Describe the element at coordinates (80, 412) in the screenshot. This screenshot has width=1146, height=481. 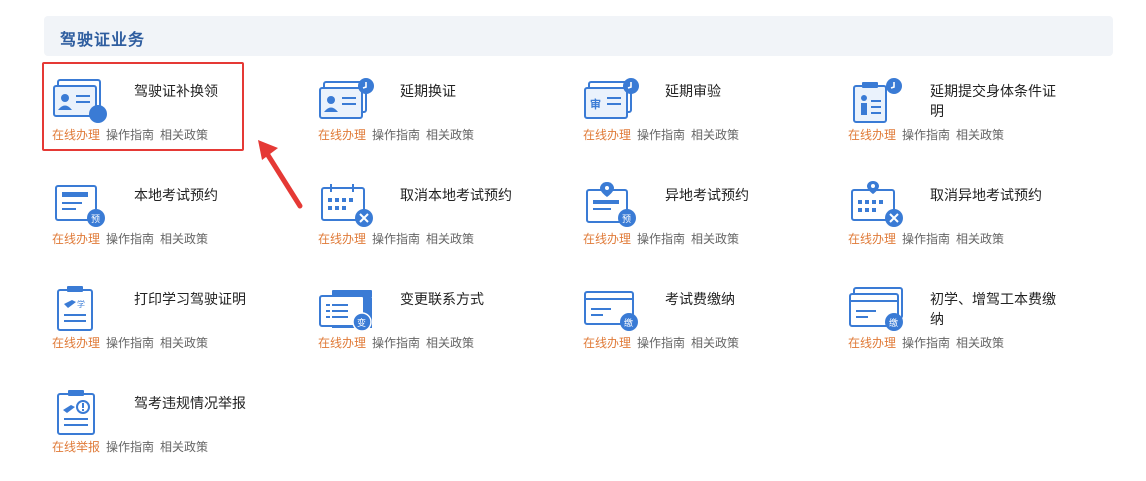
I see `violation-report-icon` at that location.